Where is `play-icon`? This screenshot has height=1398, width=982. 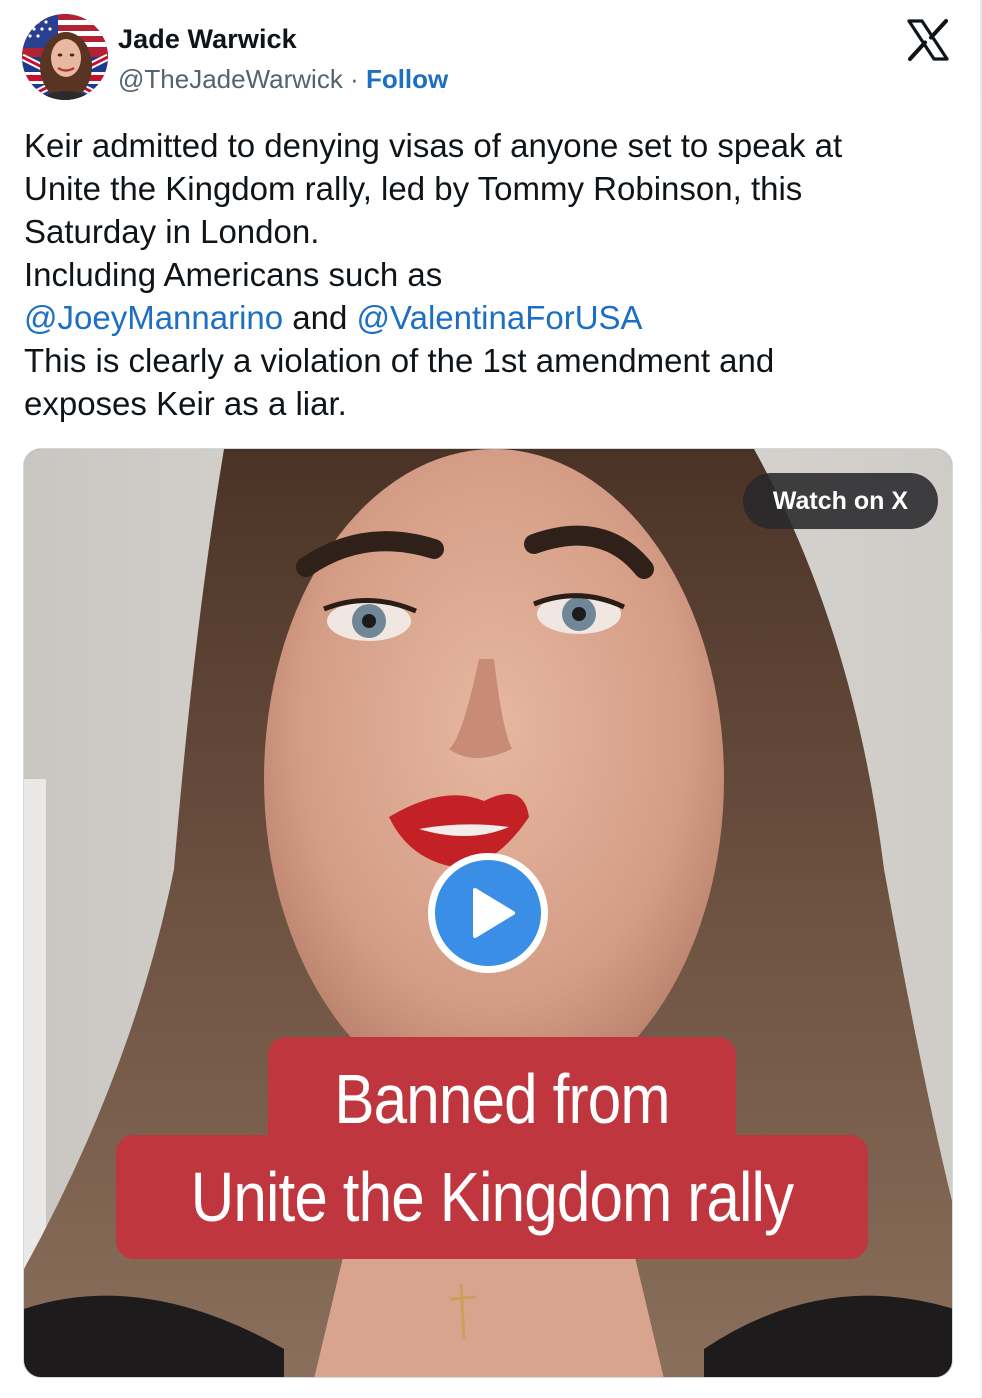
play-icon is located at coordinates (488, 913).